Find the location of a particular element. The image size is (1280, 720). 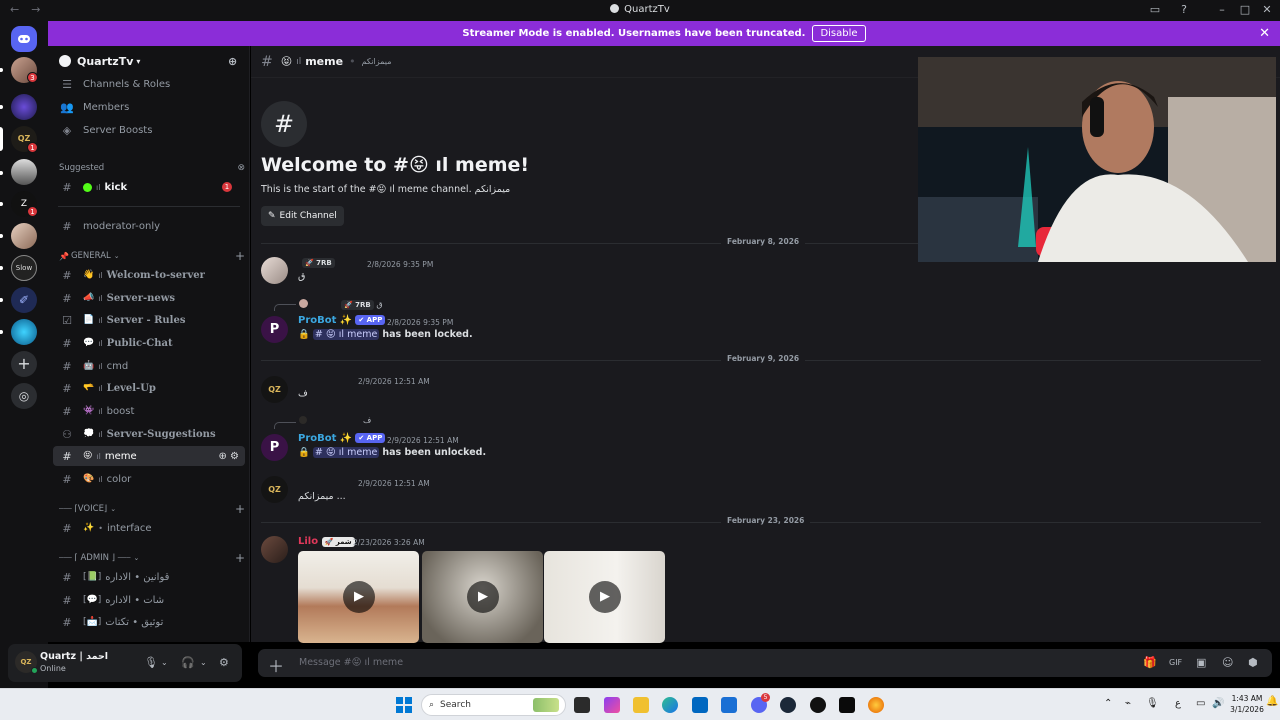

taskbar-search: ⌕ Search is located at coordinates (493, 705).